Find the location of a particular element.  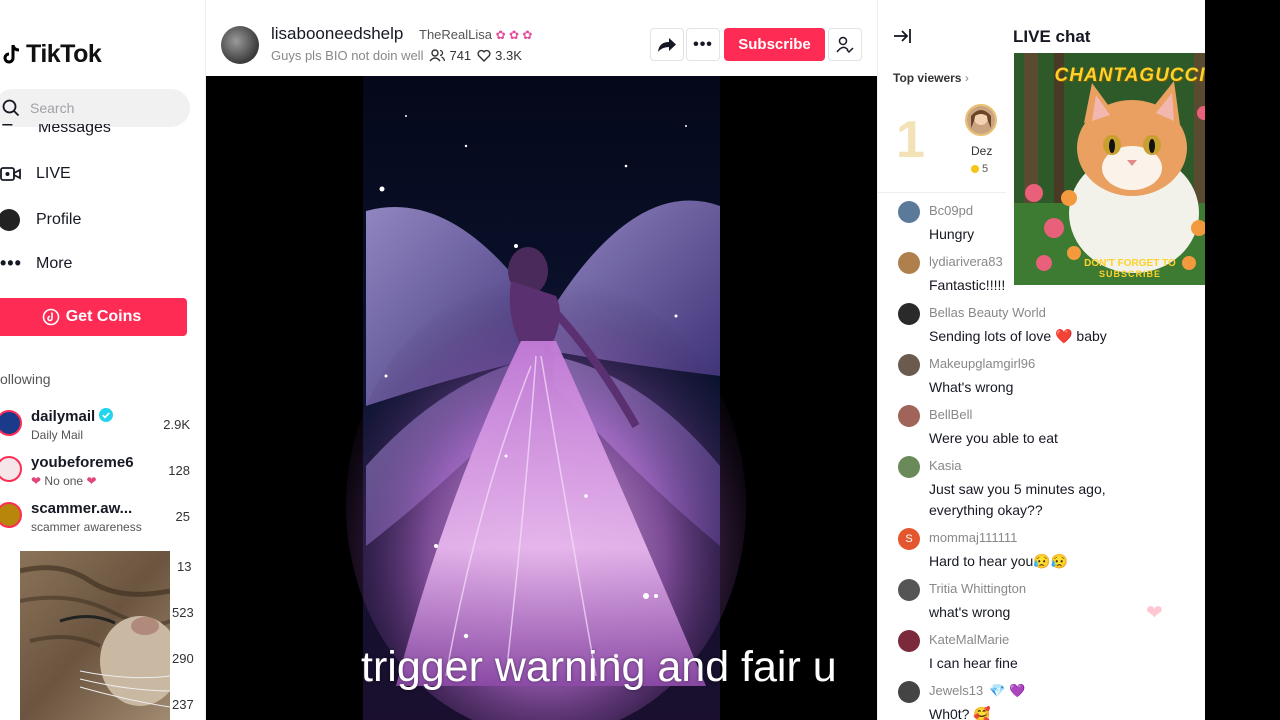

chevron-right-icon: › is located at coordinates (966, 78).